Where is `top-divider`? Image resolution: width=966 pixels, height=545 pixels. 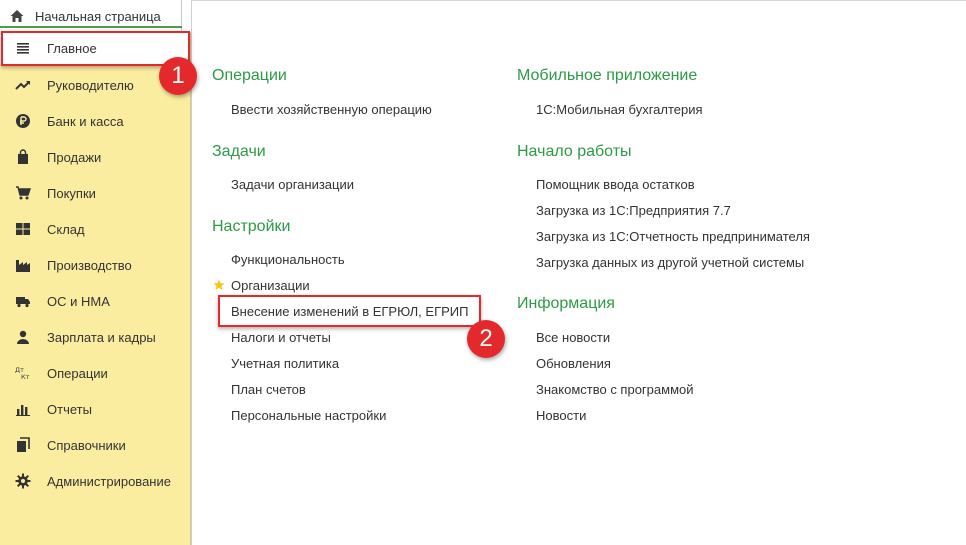 top-divider is located at coordinates (578, 0).